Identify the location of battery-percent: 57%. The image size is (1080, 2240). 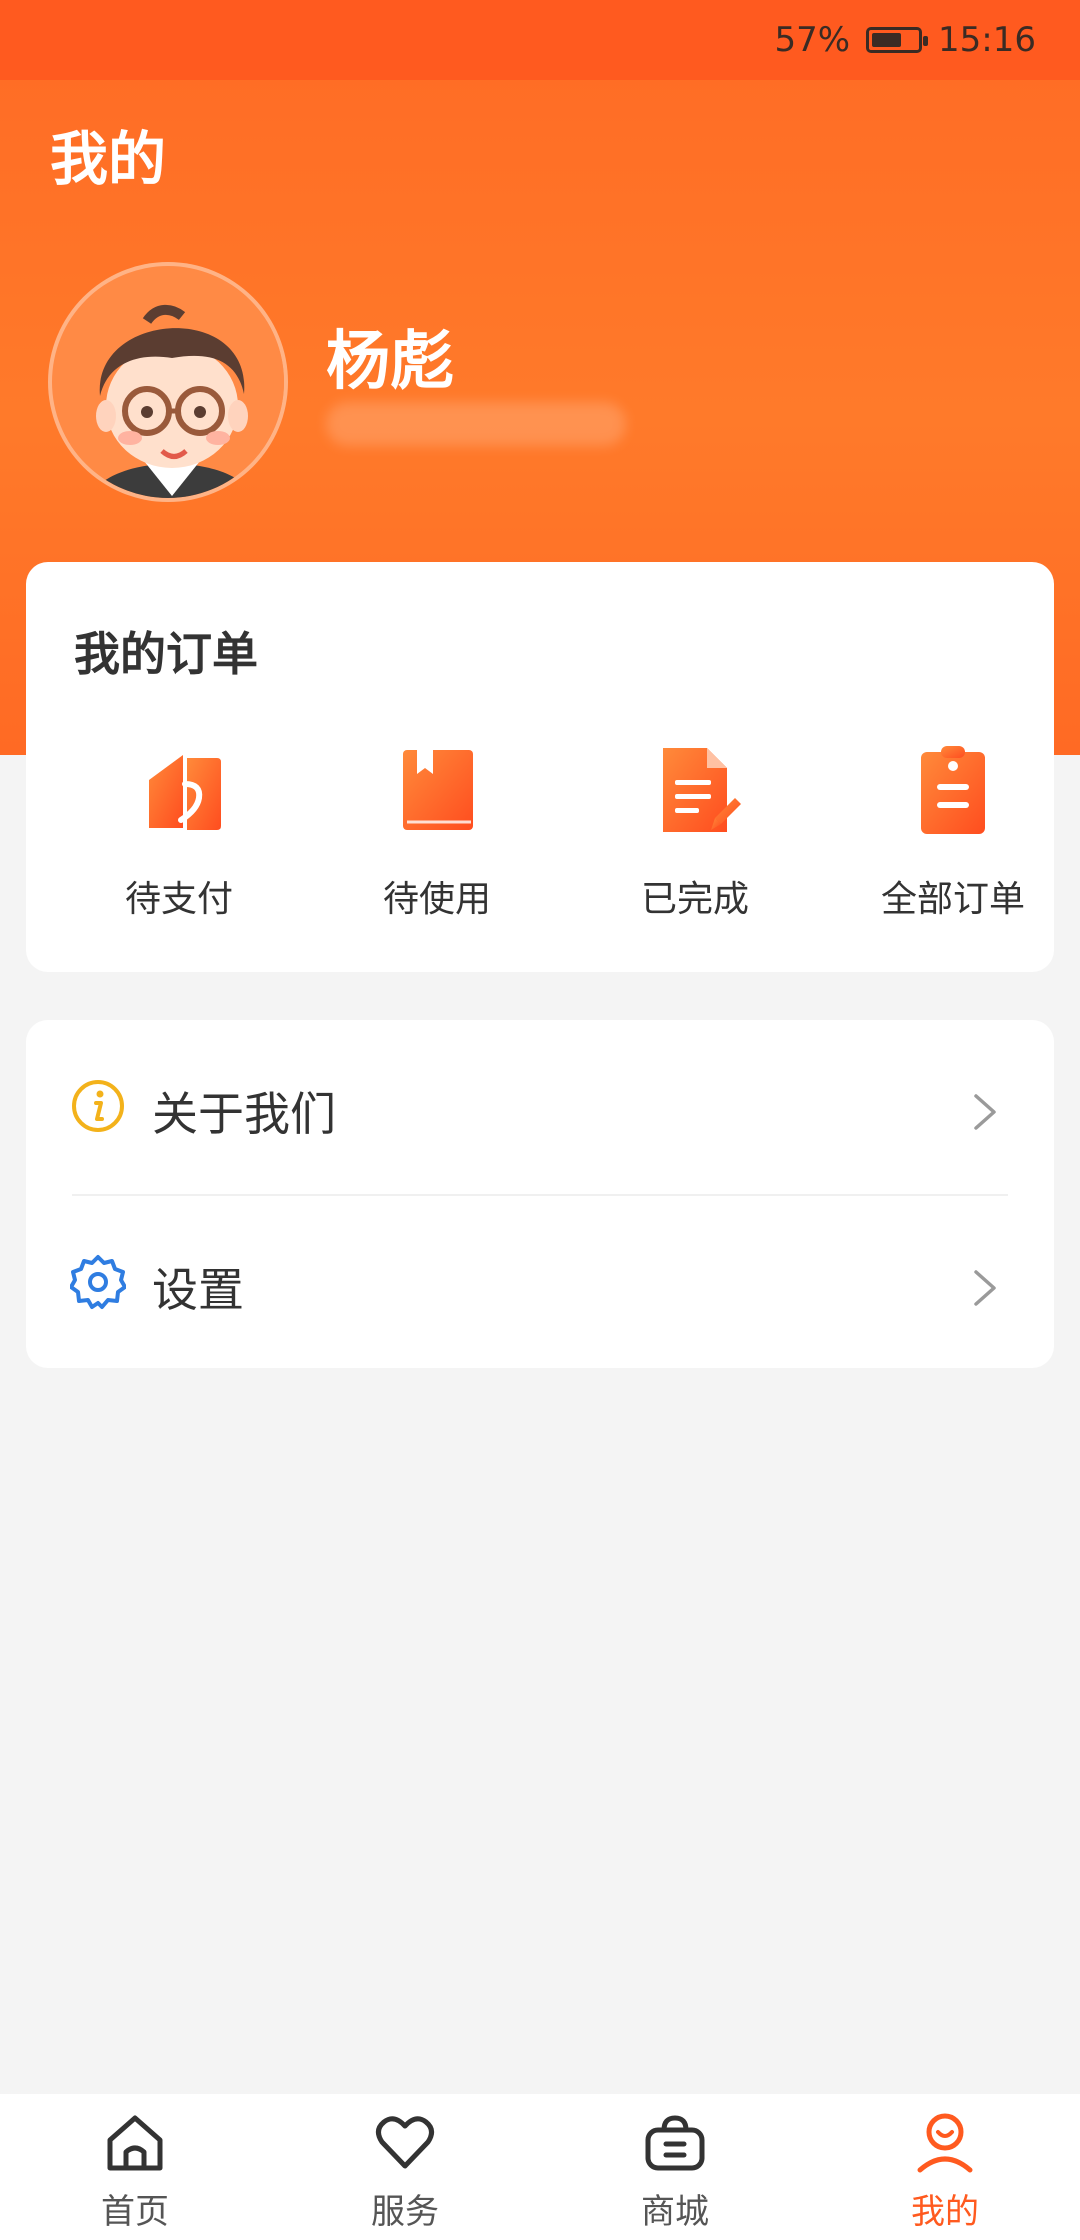
(812, 40).